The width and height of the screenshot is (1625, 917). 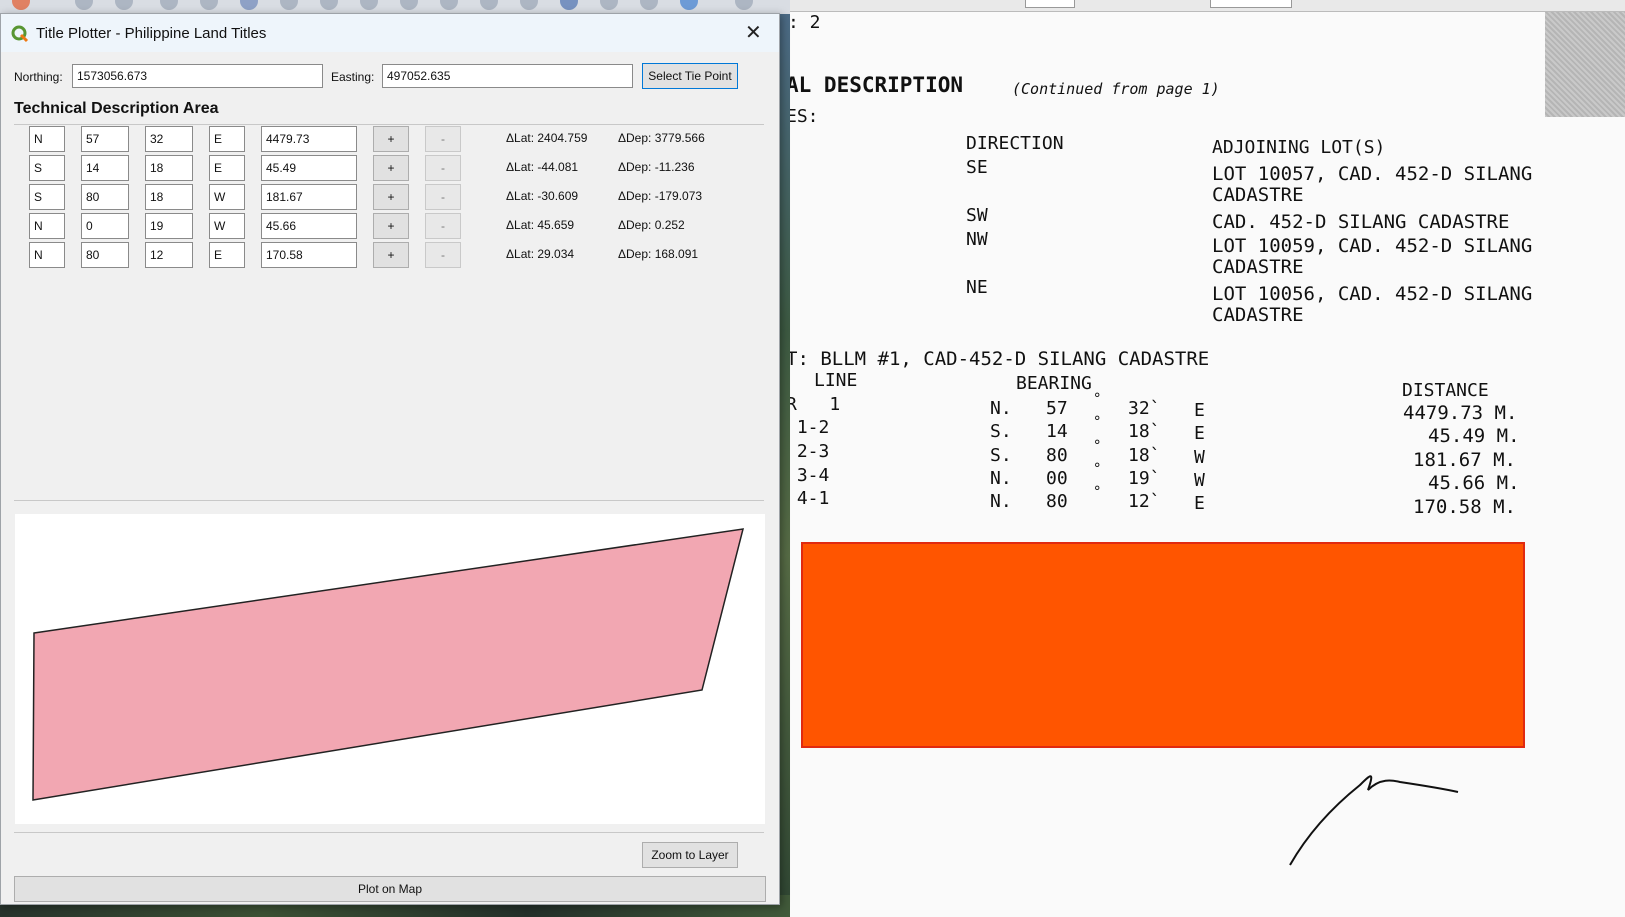 What do you see at coordinates (209, 5) in the screenshot?
I see `zoom-out-icon` at bounding box center [209, 5].